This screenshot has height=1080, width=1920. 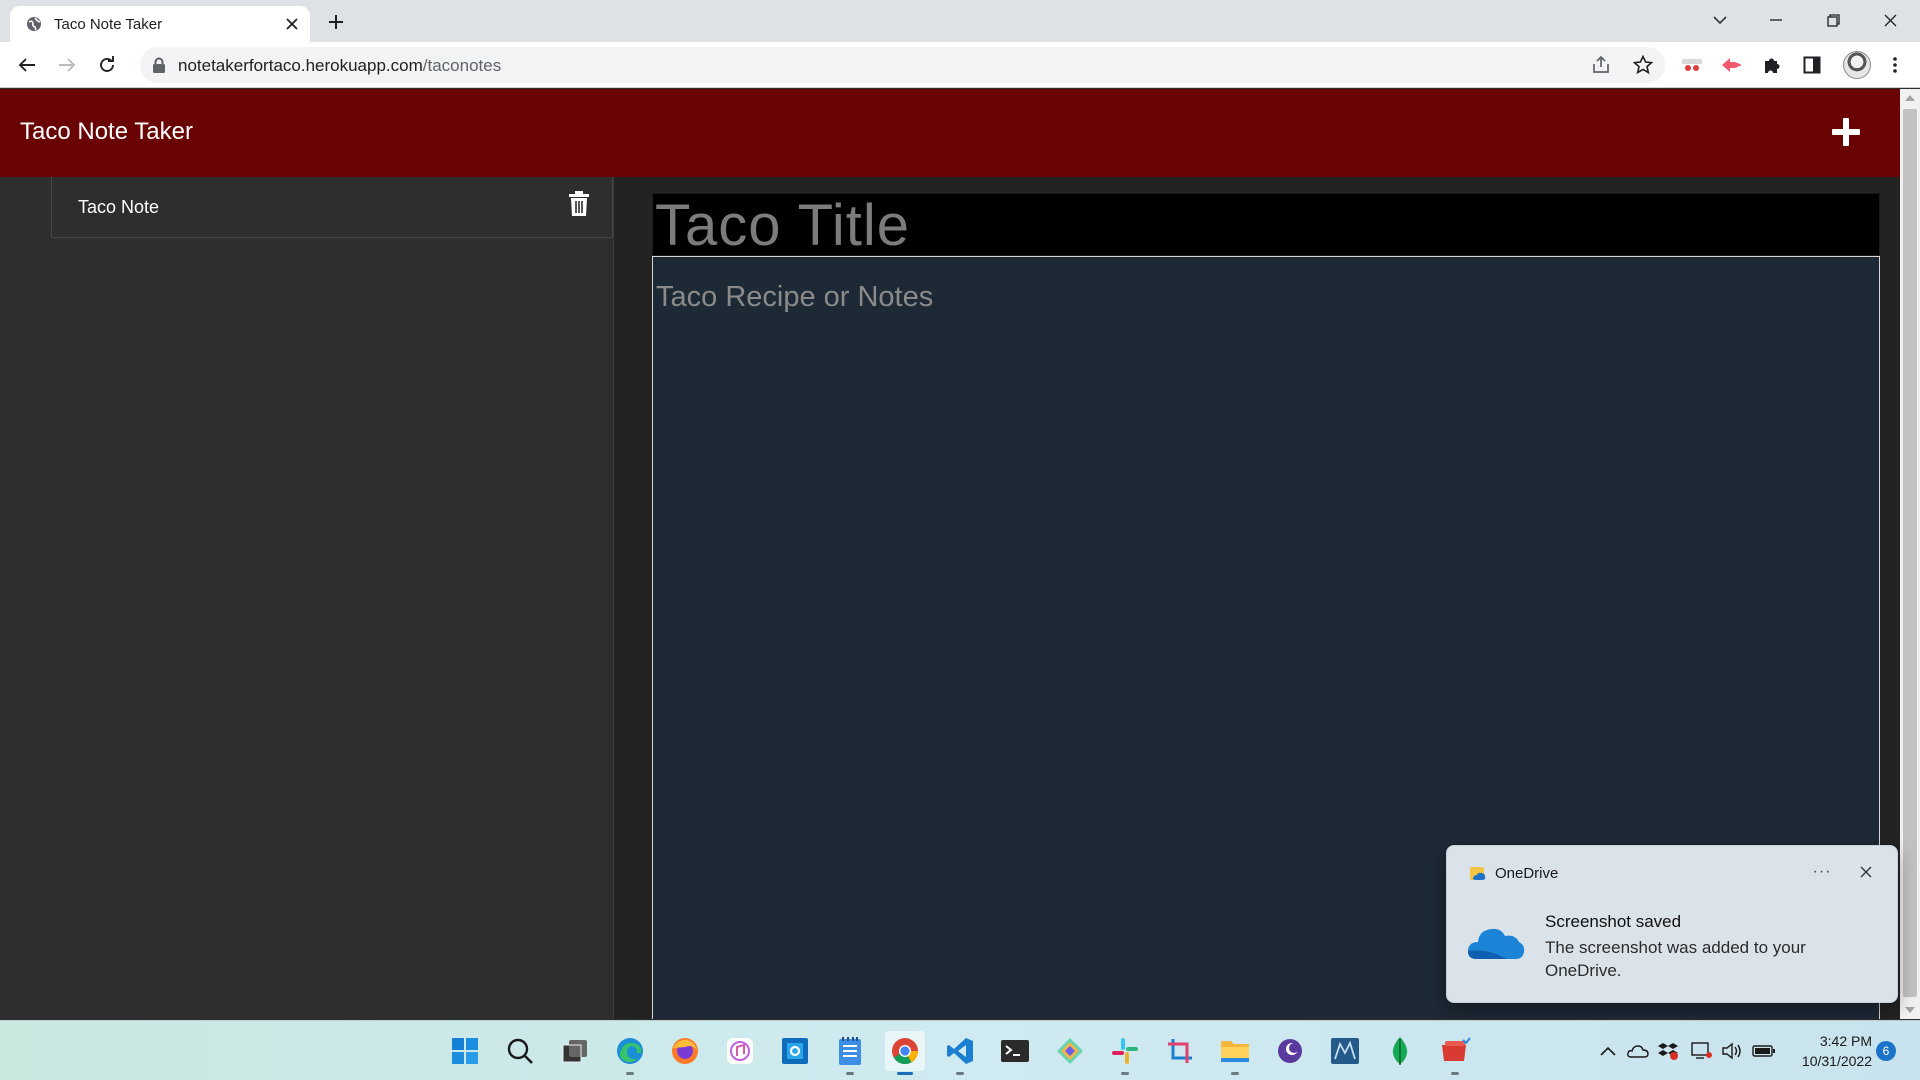 I want to click on edge-running-indicator, so click(x=630, y=1073).